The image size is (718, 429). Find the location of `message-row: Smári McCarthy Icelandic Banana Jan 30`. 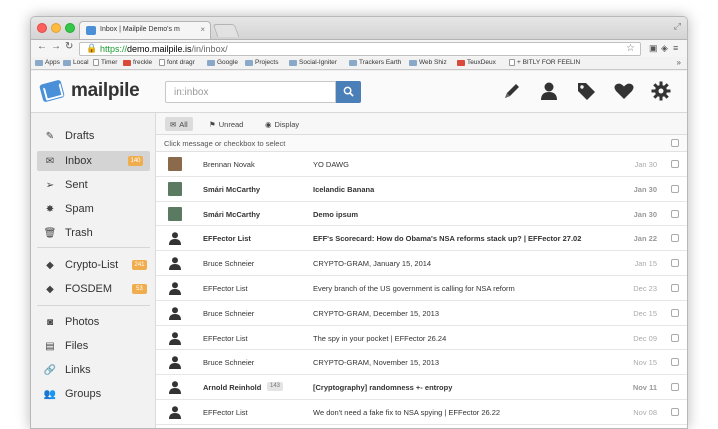

message-row: Smári McCarthy Icelandic Banana Jan 30 is located at coordinates (421, 189).